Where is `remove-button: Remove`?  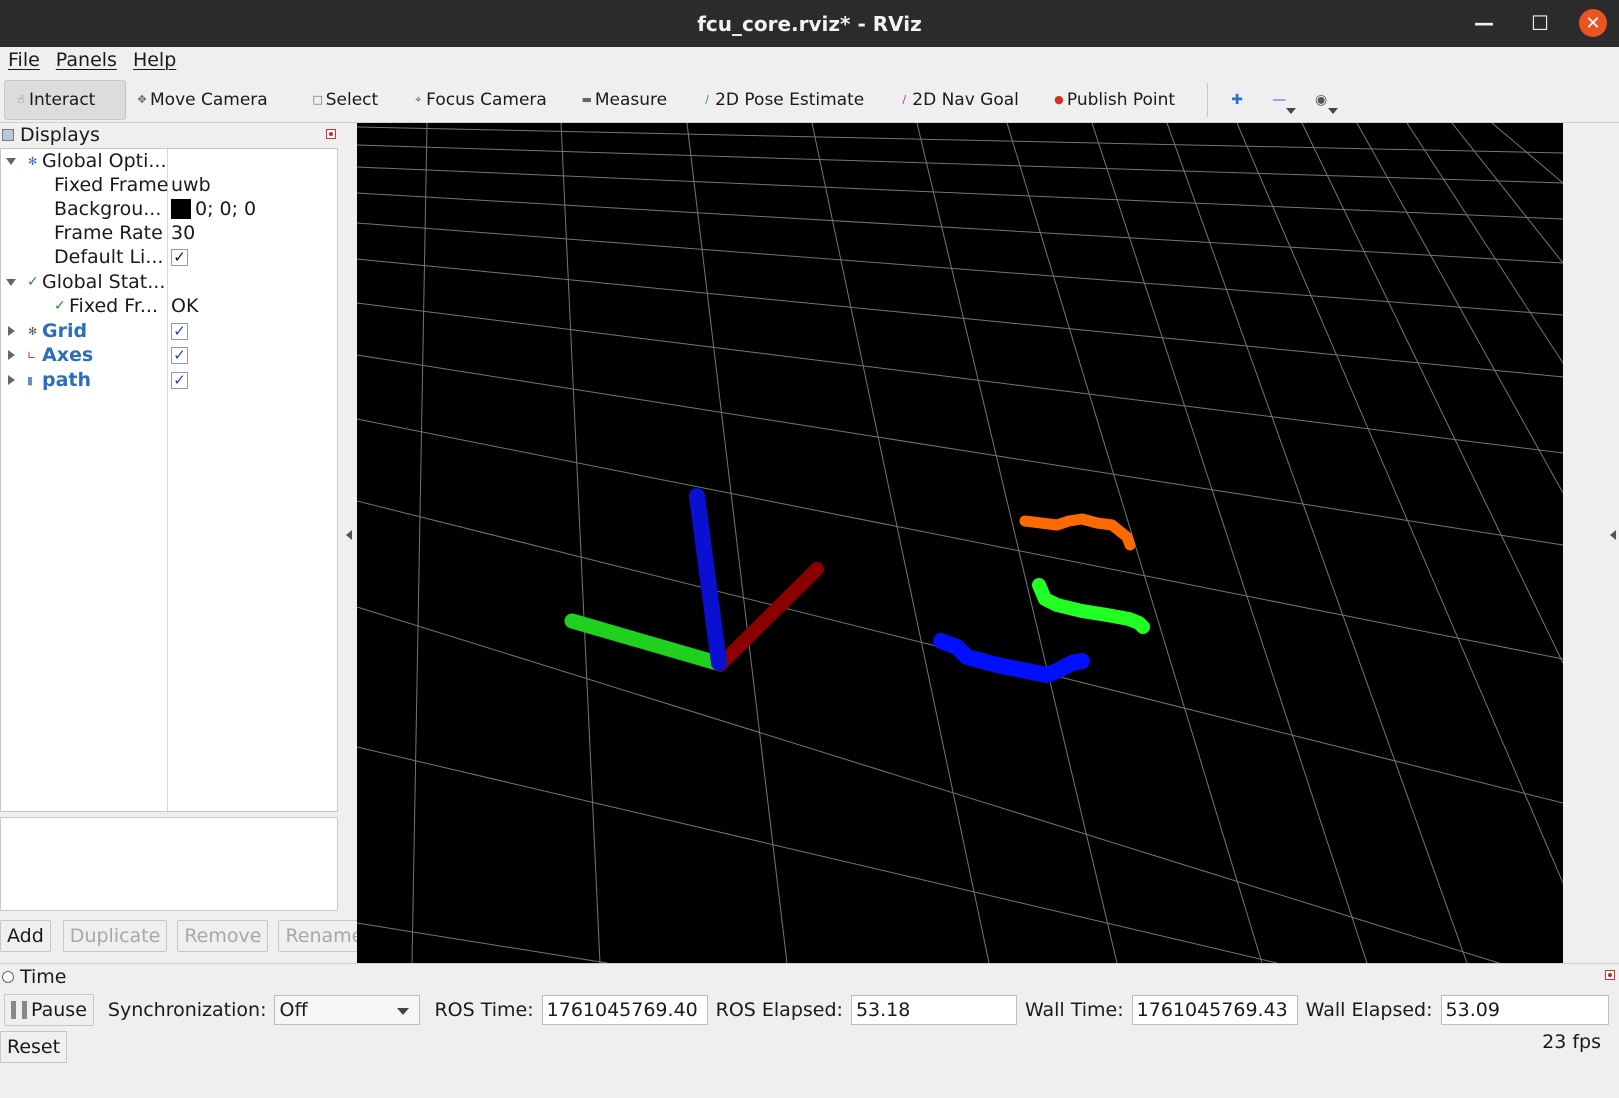
remove-button: Remove is located at coordinates (223, 936).